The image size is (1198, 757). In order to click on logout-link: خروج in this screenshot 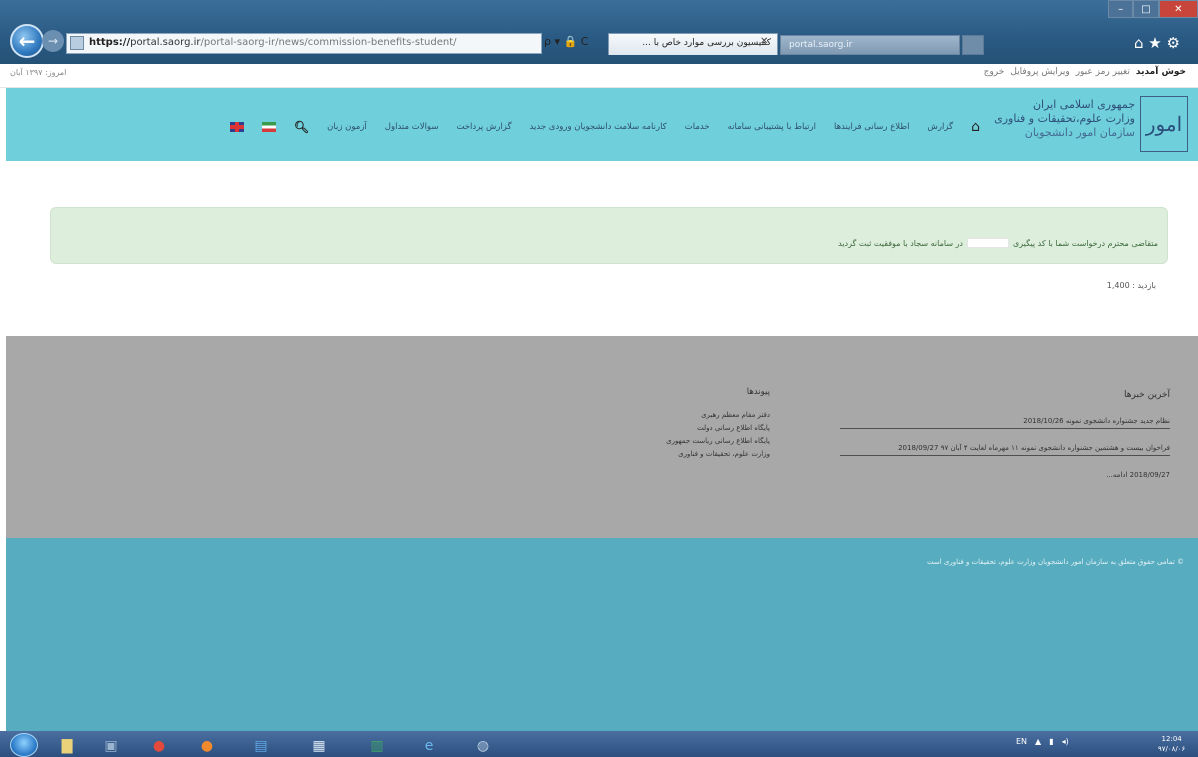, I will do `click(994, 72)`.